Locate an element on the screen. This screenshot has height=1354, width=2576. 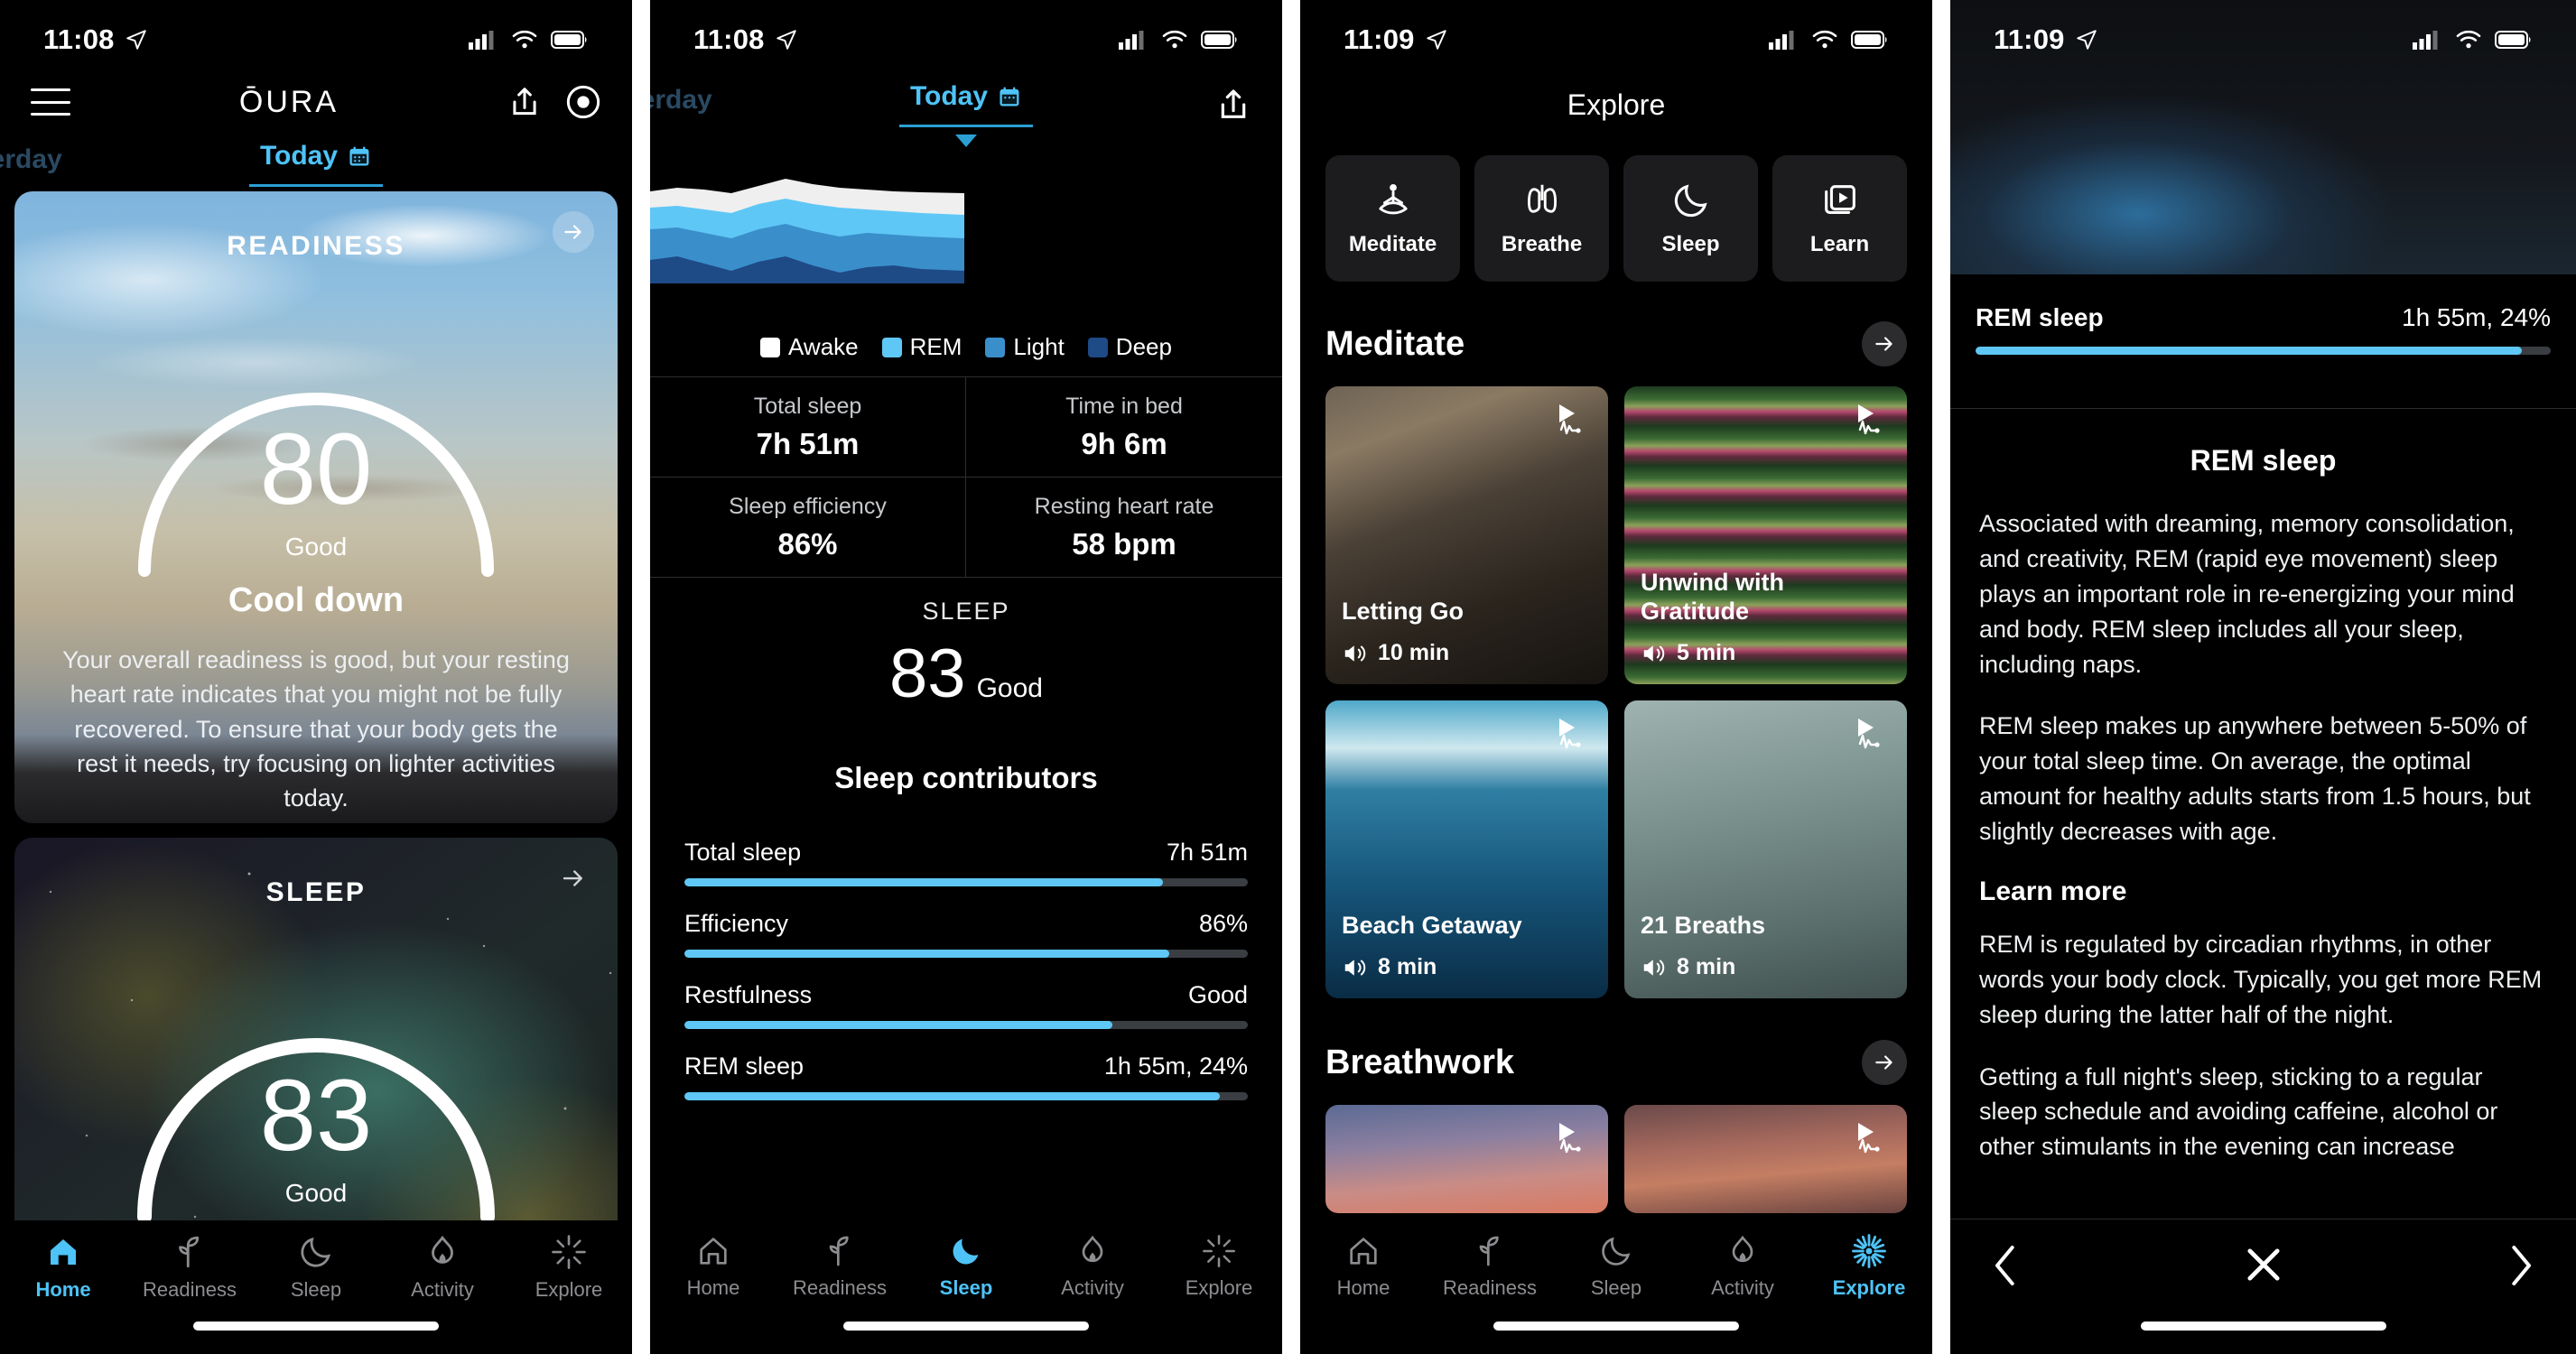
stat-value: 9h 6m is located at coordinates (1124, 443).